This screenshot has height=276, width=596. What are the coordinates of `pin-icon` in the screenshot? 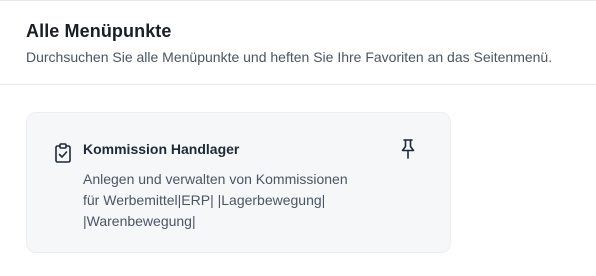 It's located at (408, 151).